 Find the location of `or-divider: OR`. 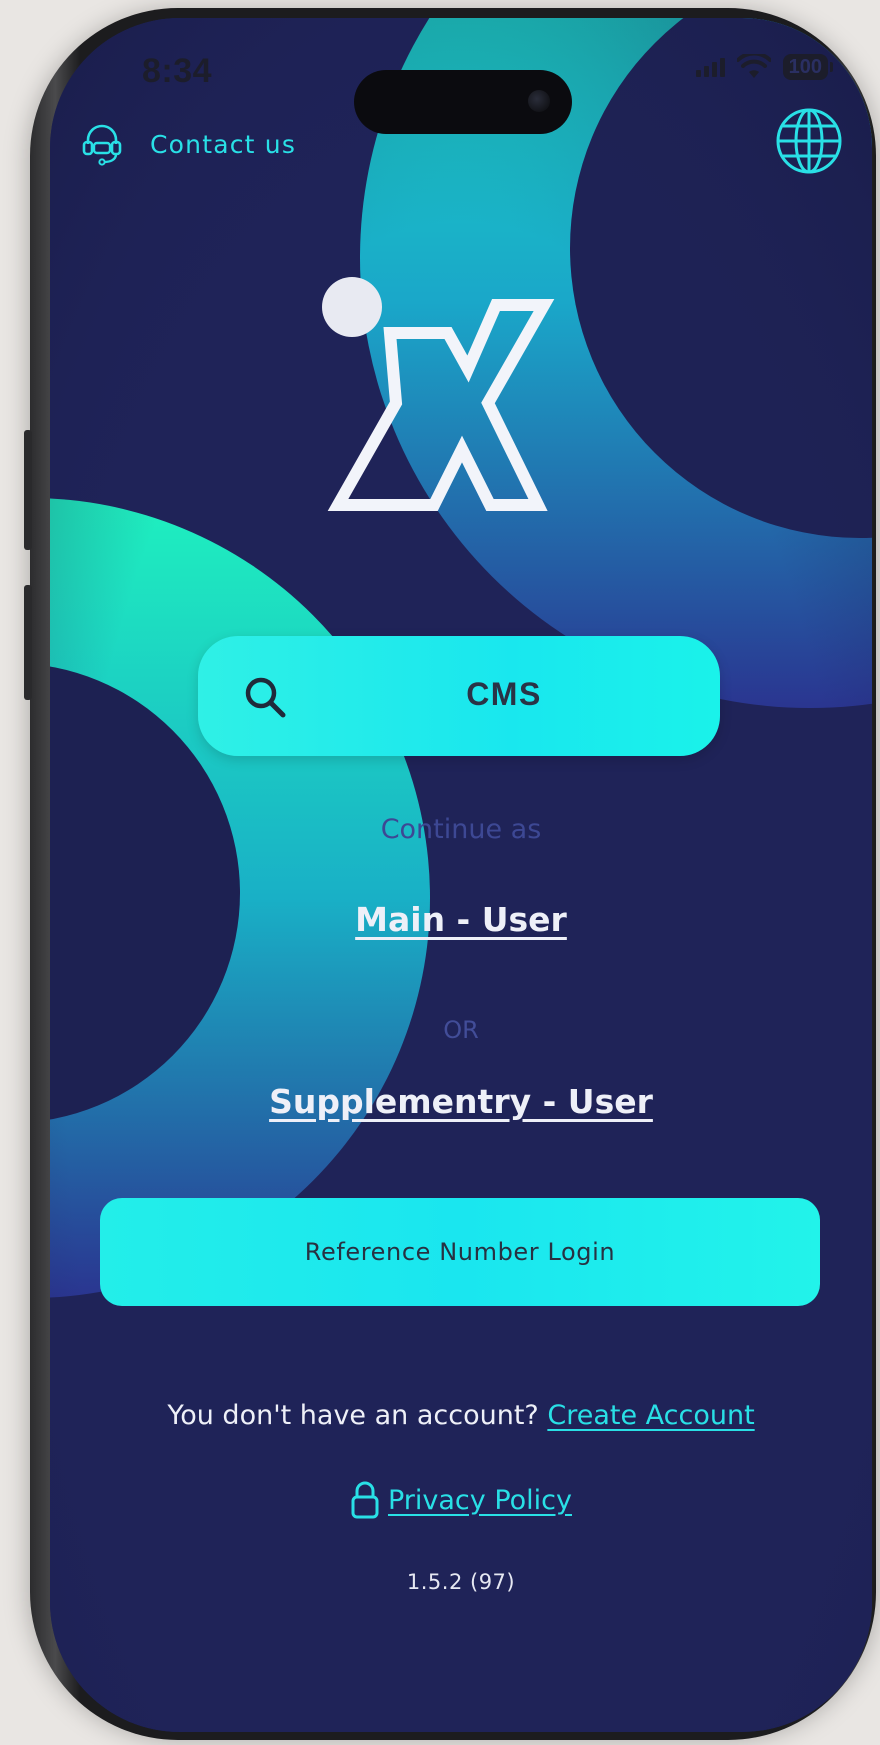

or-divider: OR is located at coordinates (461, 1030).